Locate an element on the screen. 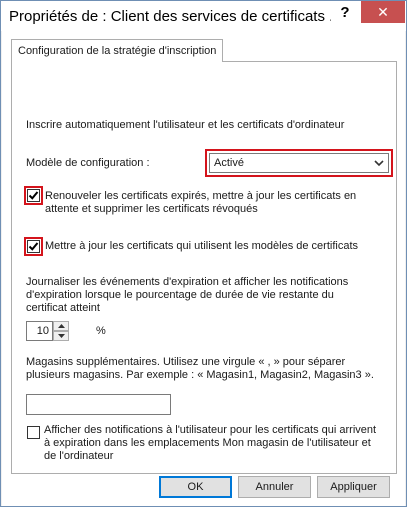 This screenshot has width=407, height=507. spin-up-button is located at coordinates (61, 326).